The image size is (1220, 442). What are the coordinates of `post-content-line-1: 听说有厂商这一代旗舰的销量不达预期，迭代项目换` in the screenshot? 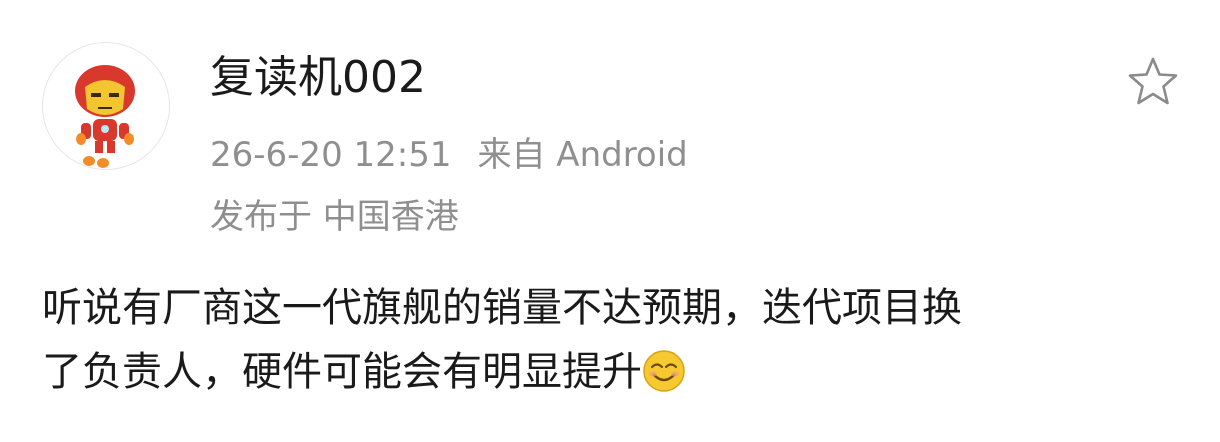 It's located at (502, 308).